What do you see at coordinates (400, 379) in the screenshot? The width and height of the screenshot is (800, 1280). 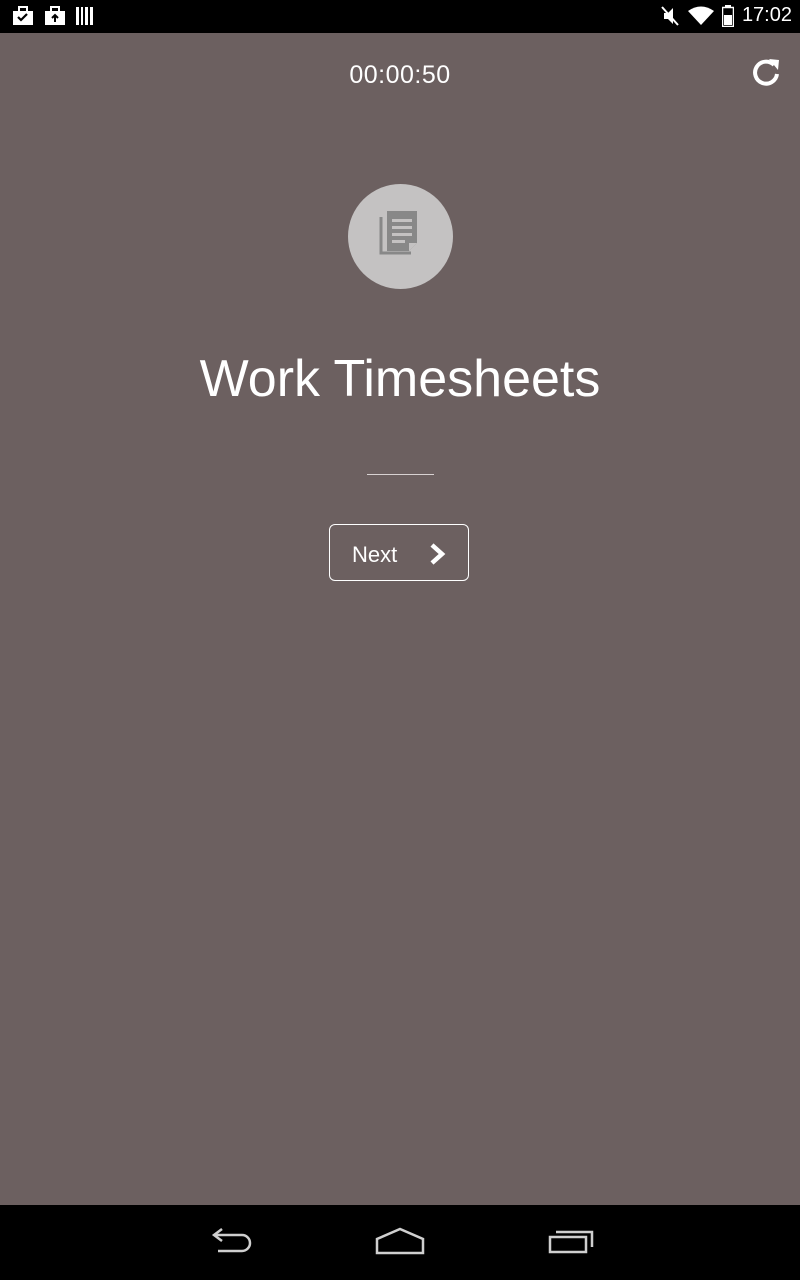 I see `page-title: Work Timesheets` at bounding box center [400, 379].